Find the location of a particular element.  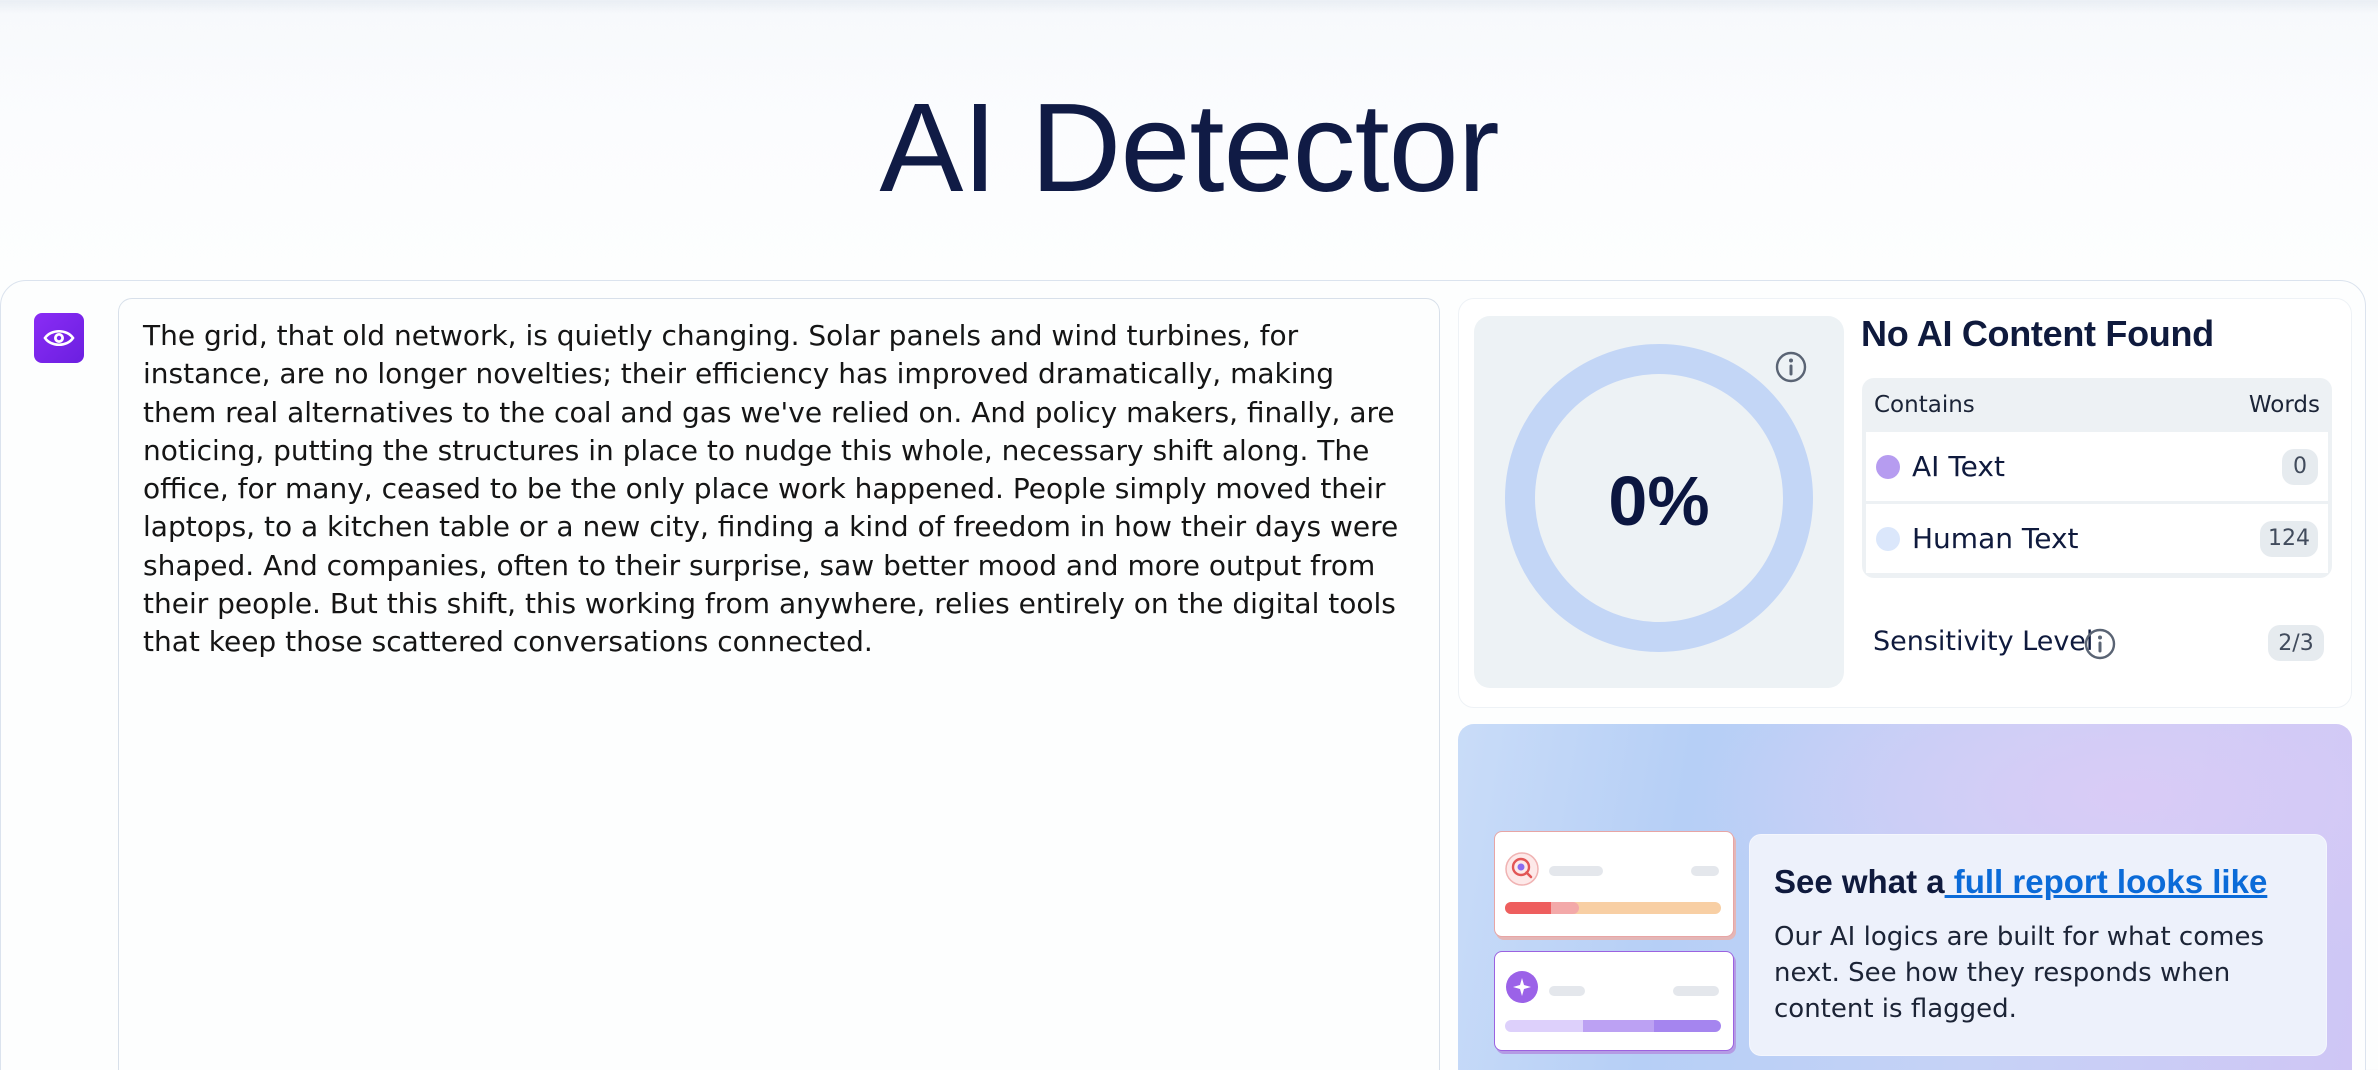

score-value: 0% is located at coordinates (1659, 501).